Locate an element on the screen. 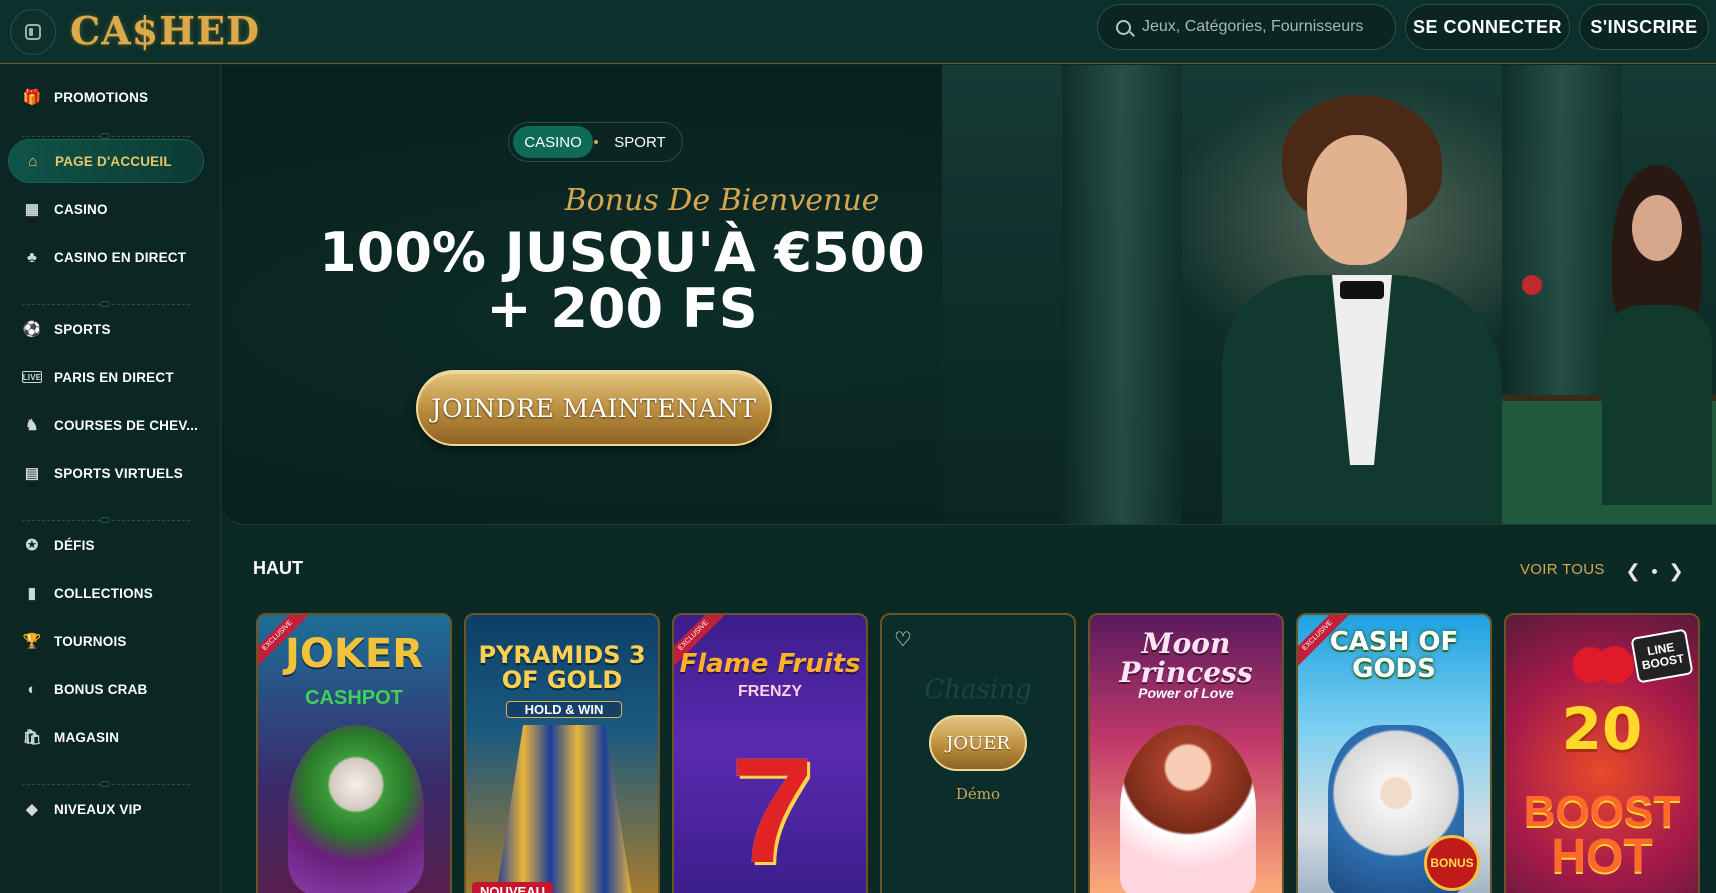  sidebar-item-shop: 🛍 MAGASIN is located at coordinates (106, 737).